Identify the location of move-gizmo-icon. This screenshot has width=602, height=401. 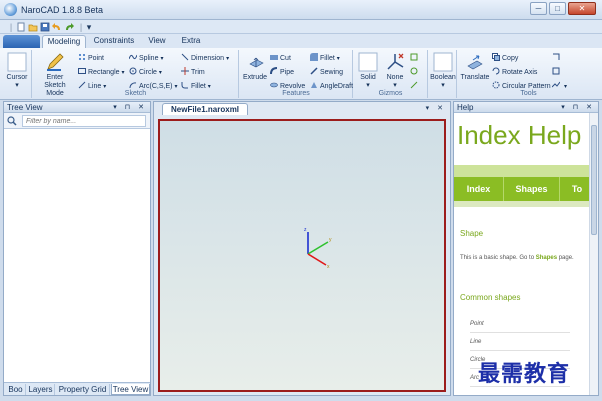
(414, 57).